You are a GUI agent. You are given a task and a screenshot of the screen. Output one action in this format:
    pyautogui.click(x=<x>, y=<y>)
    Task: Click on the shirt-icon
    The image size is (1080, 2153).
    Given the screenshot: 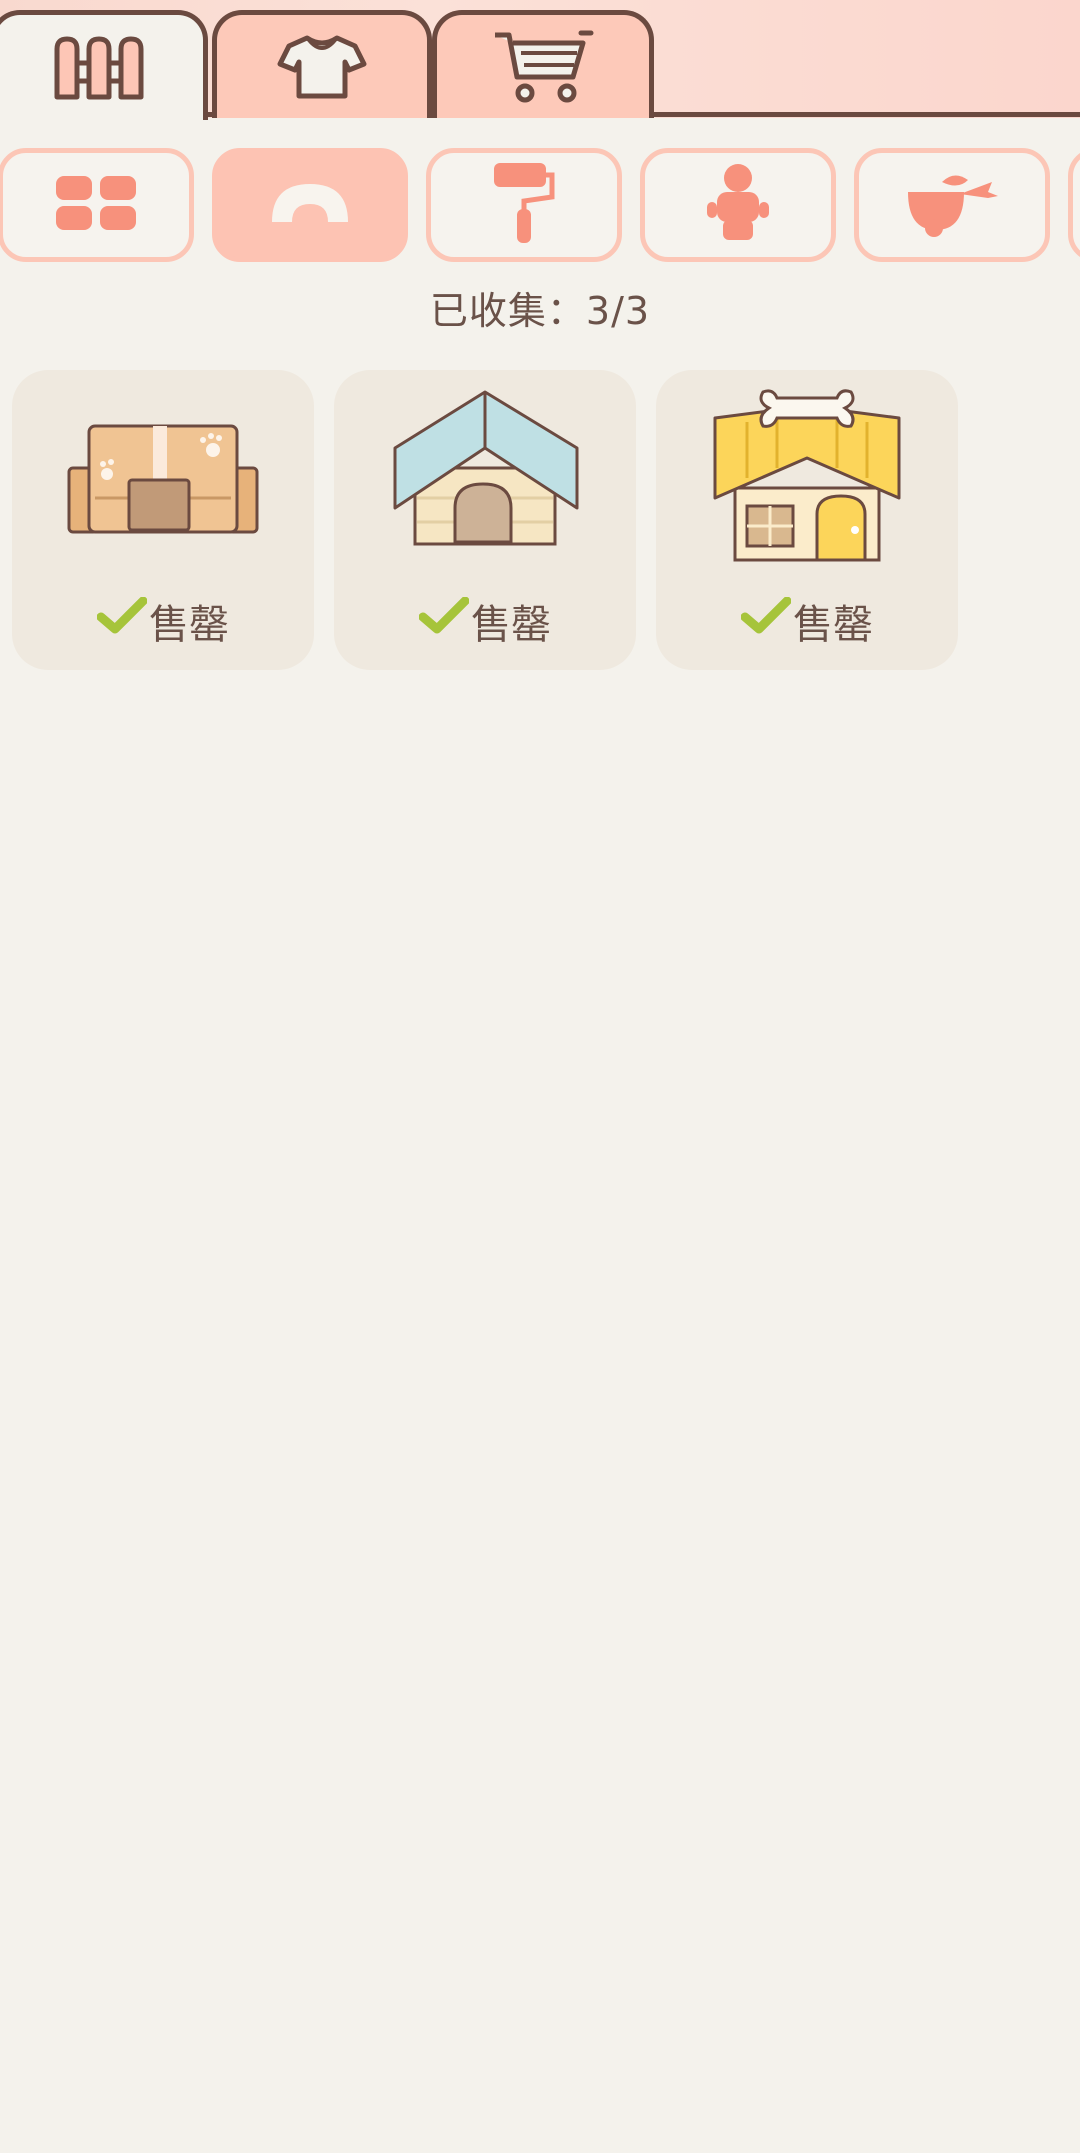 What is the action you would take?
    pyautogui.click(x=322, y=67)
    